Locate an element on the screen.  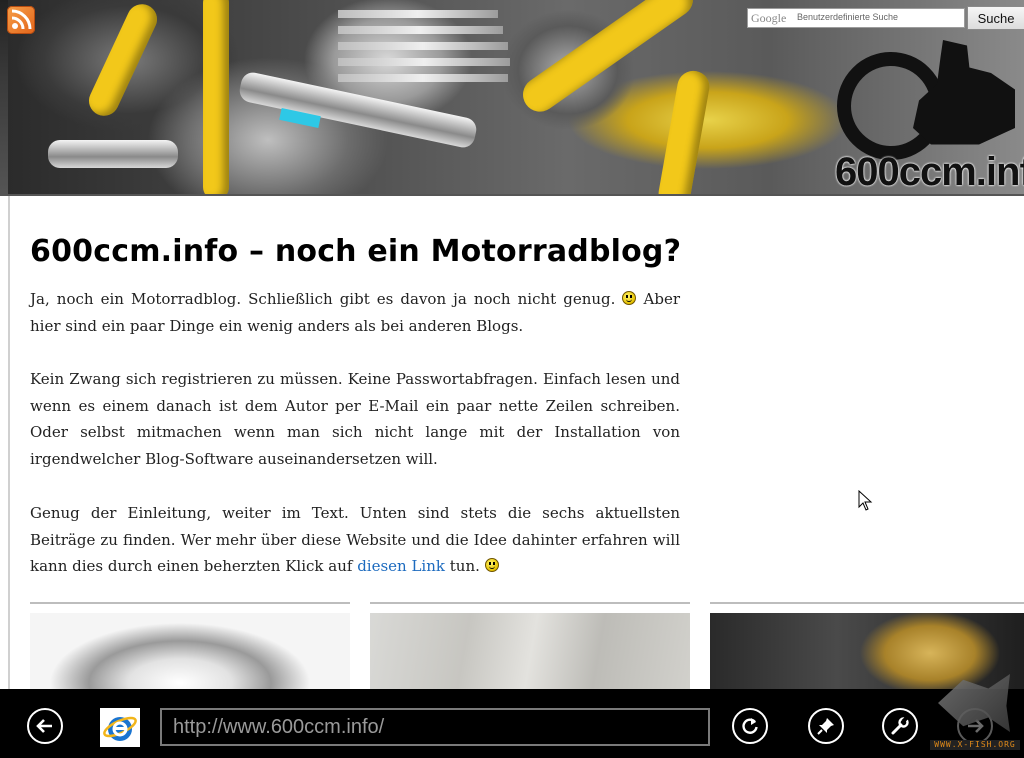
intro-text-3b: tun. is located at coordinates (462, 566).